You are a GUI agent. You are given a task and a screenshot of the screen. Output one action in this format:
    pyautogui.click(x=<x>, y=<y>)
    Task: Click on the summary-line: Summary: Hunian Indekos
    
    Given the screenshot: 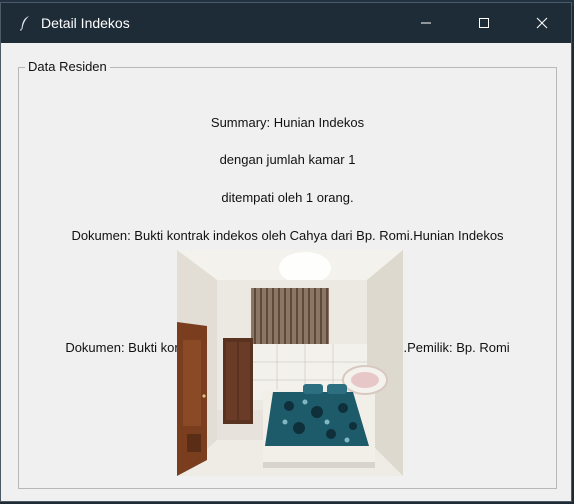 What is the action you would take?
    pyautogui.click(x=287, y=122)
    